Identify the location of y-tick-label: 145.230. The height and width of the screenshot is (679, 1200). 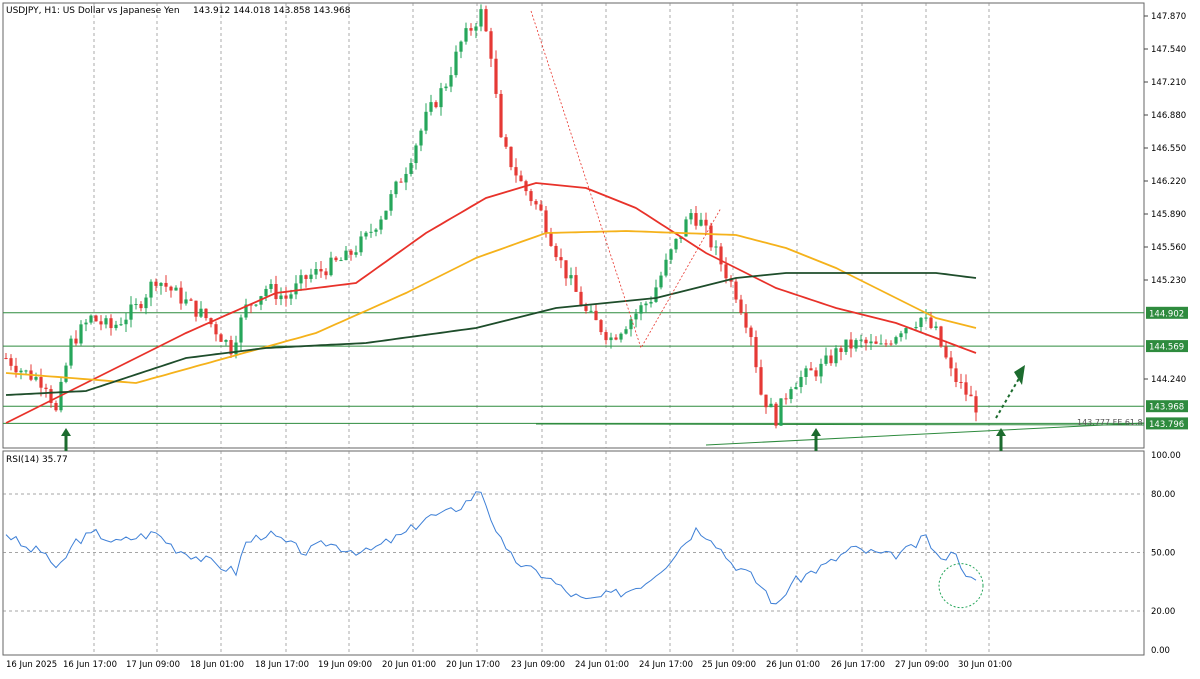
(1168, 281).